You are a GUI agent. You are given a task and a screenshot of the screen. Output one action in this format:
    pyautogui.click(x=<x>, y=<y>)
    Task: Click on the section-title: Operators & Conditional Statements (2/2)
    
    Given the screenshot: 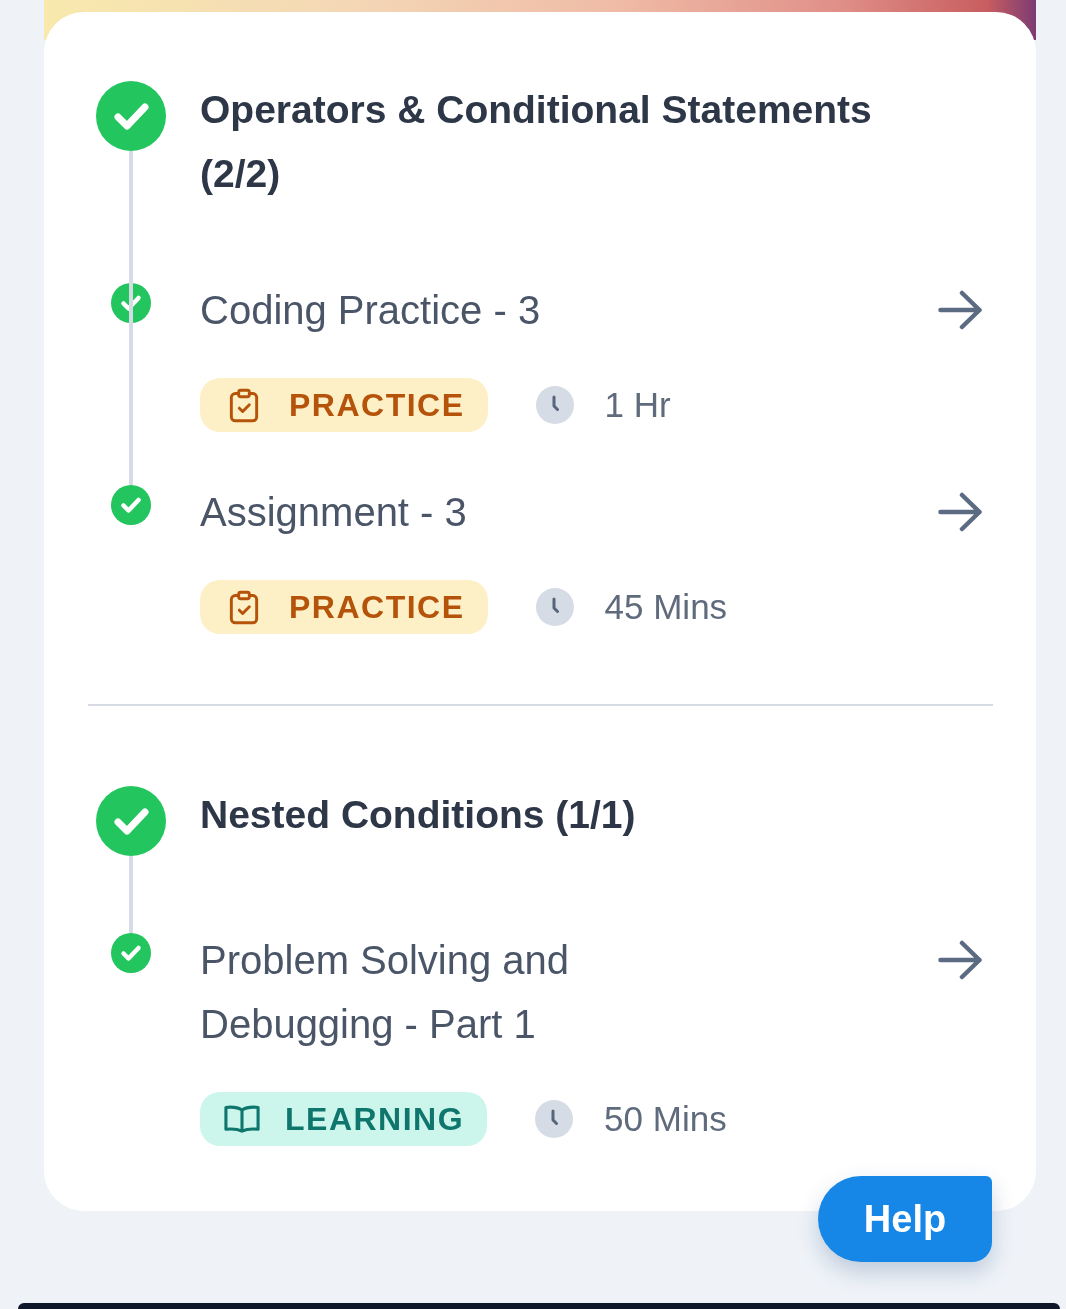 What is the action you would take?
    pyautogui.click(x=536, y=142)
    